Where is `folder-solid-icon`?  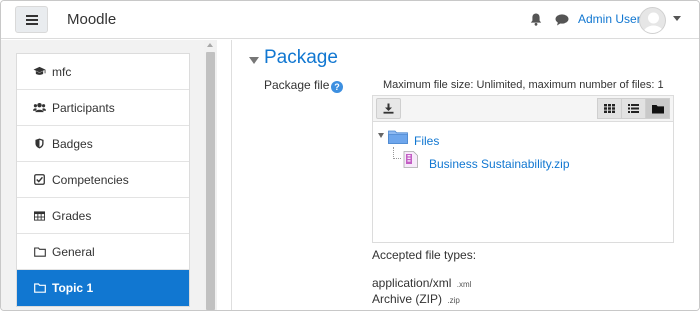
folder-solid-icon is located at coordinates (657, 108).